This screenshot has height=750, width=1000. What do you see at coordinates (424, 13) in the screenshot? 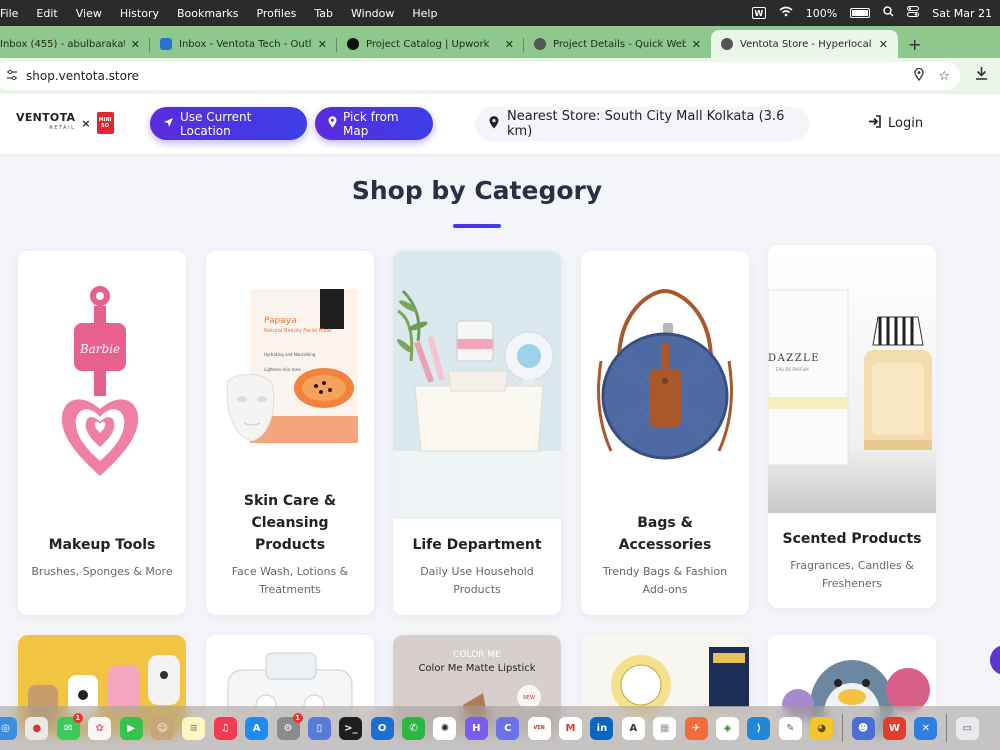
I see `menu-help: Help` at bounding box center [424, 13].